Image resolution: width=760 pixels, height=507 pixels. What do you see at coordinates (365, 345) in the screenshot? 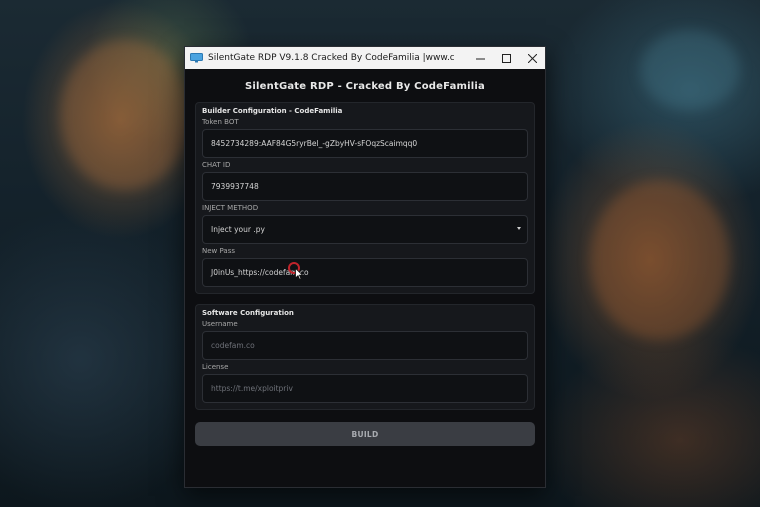
I see `username-input: codefam.co` at bounding box center [365, 345].